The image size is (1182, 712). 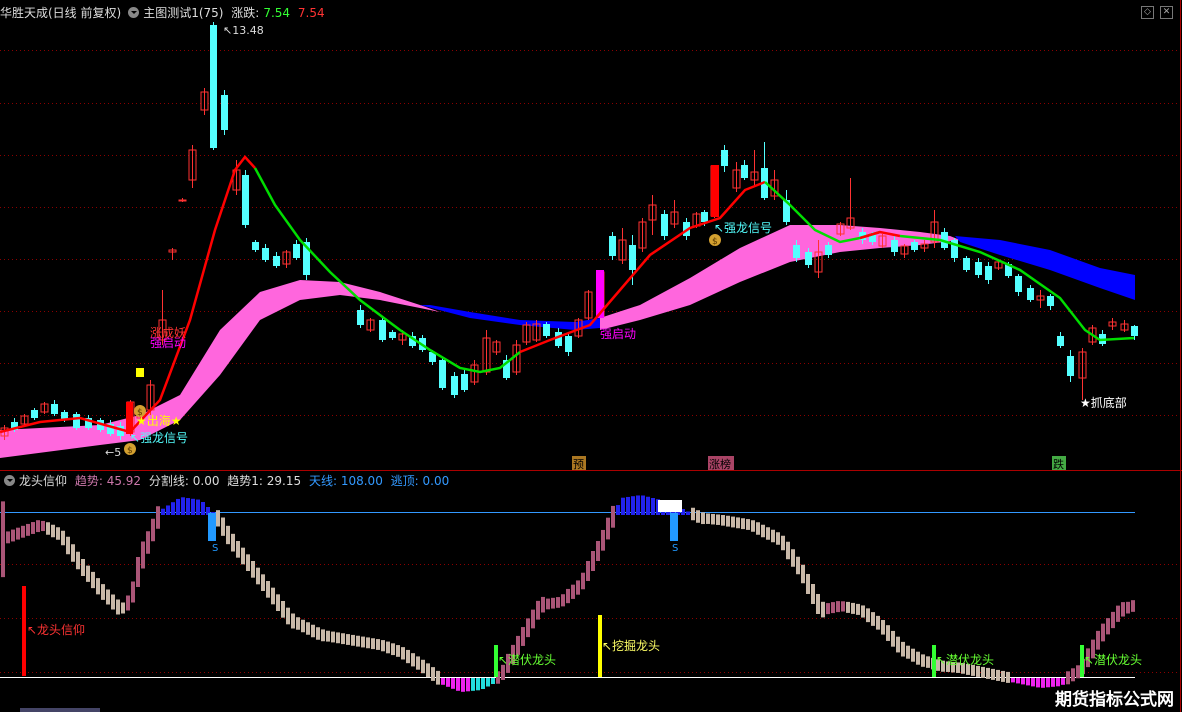 I want to click on sub-indicator-name: 龙头信仰, so click(x=43, y=481).